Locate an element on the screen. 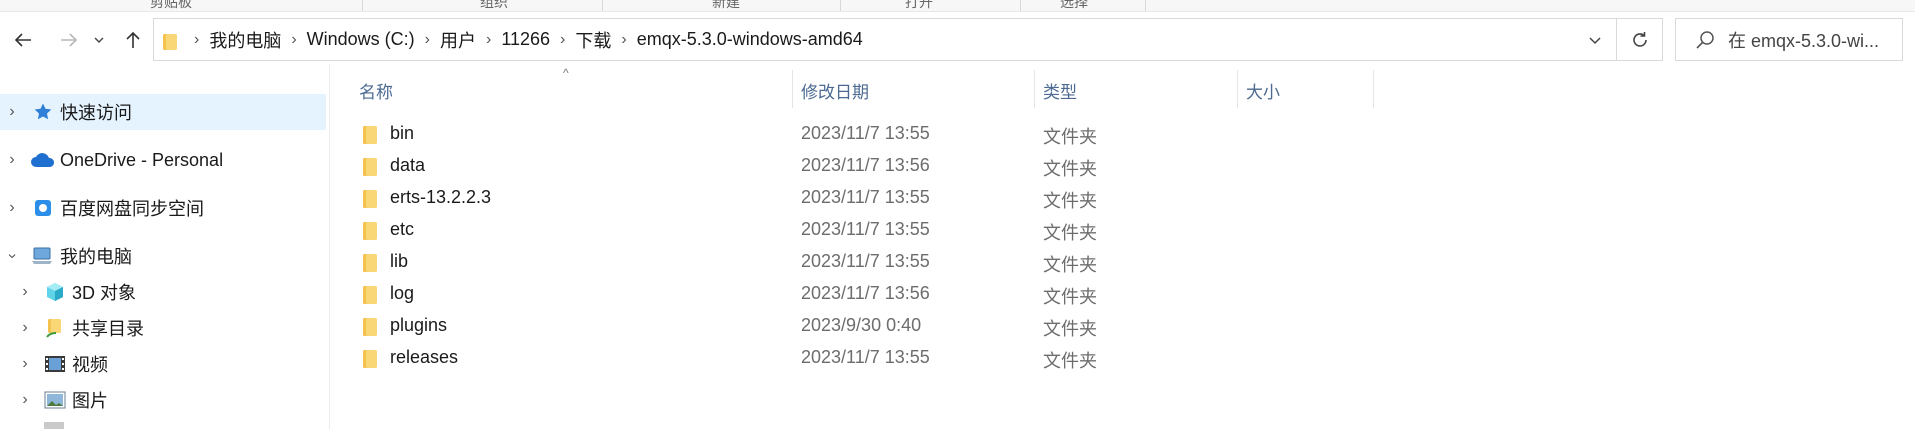 This screenshot has width=1915, height=429. back-button is located at coordinates (23, 40).